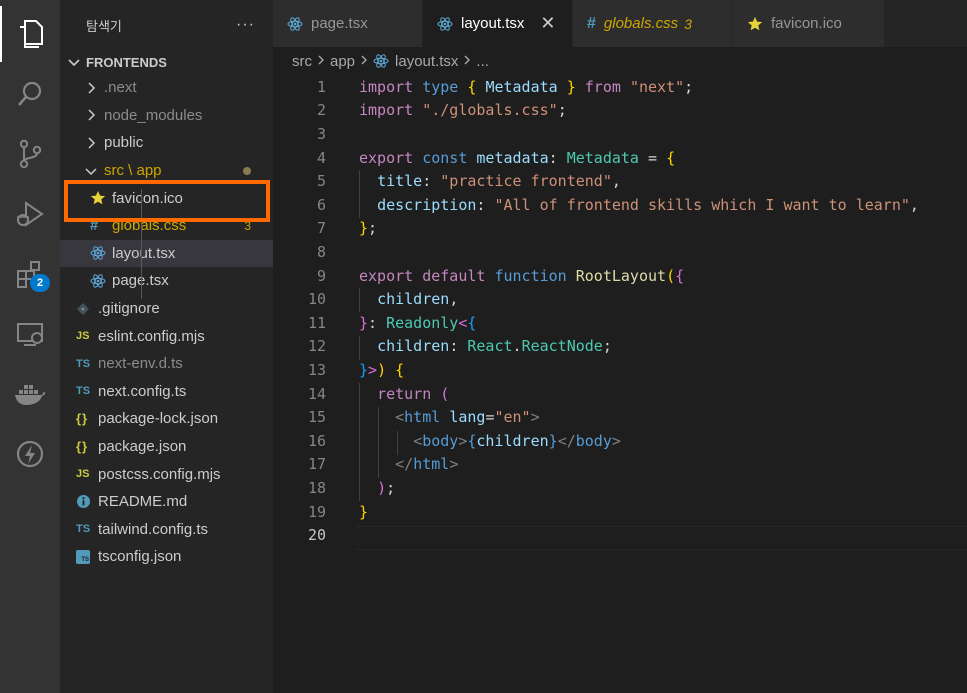 The width and height of the screenshot is (967, 693). I want to click on file-postcss-config-mjs: JS postcss.config.mjs, so click(166, 474).